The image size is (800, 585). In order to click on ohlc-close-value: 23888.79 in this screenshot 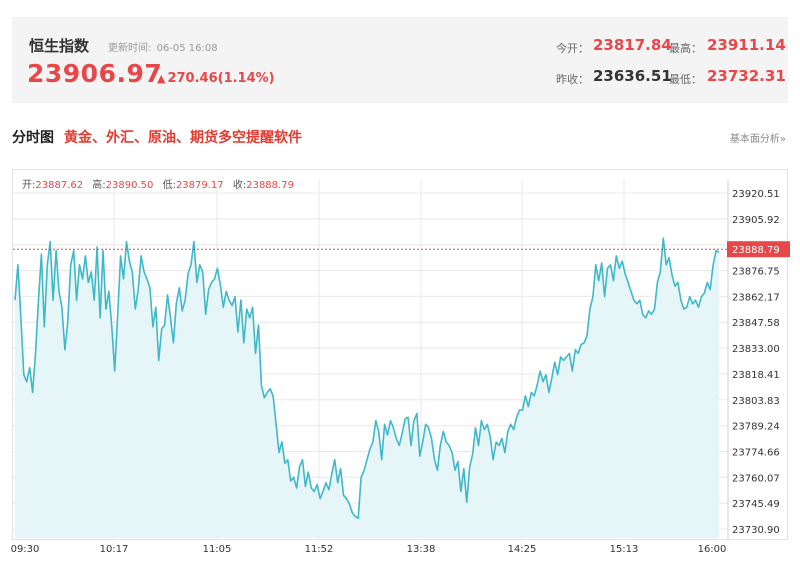, I will do `click(270, 185)`.